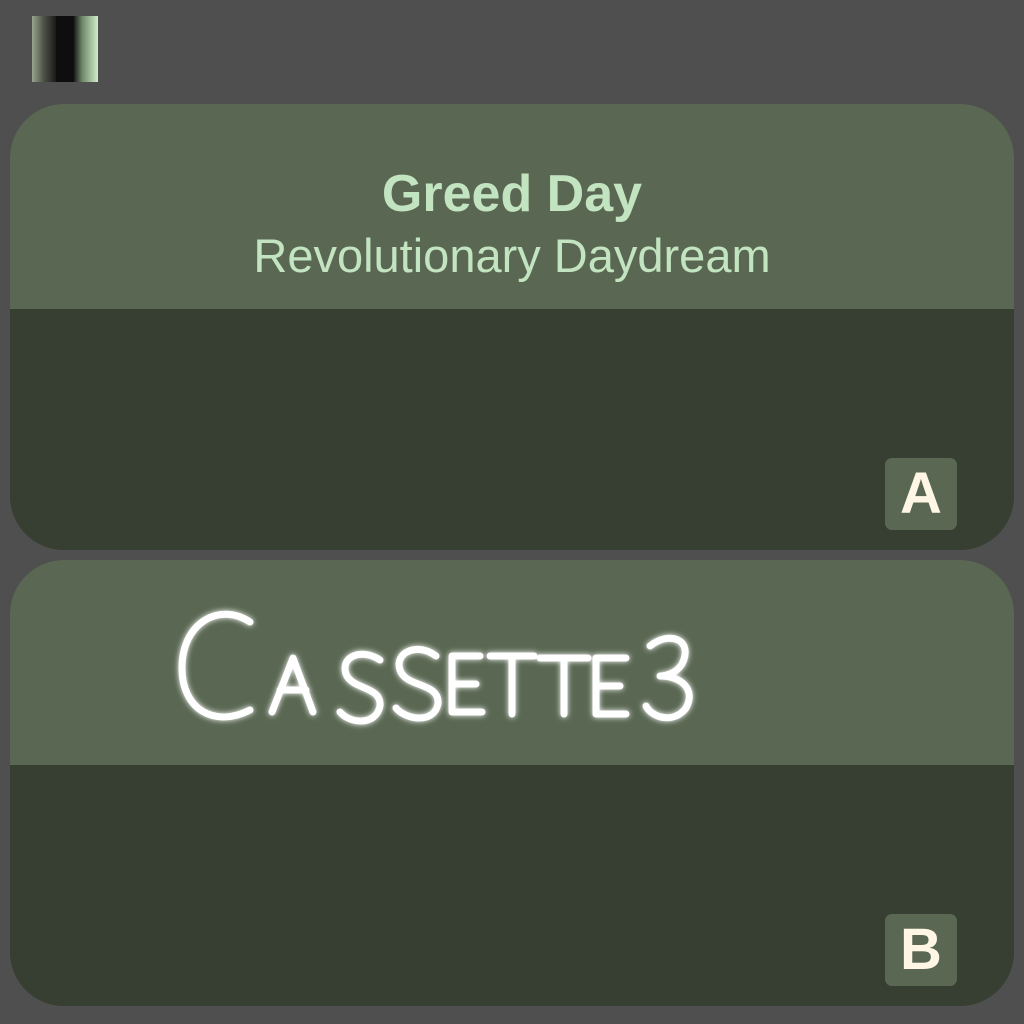 This screenshot has height=1024, width=1024. I want to click on pause-button, so click(65, 49).